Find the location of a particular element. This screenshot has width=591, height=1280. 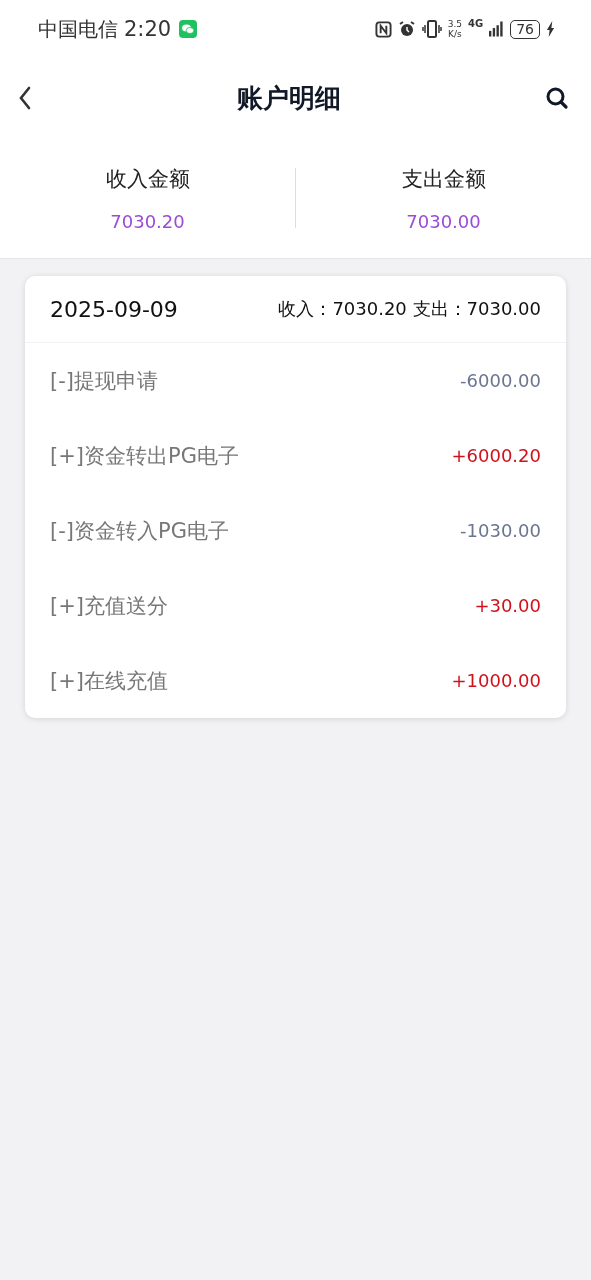

transaction-label: [+]在线充值 is located at coordinates (109, 681).